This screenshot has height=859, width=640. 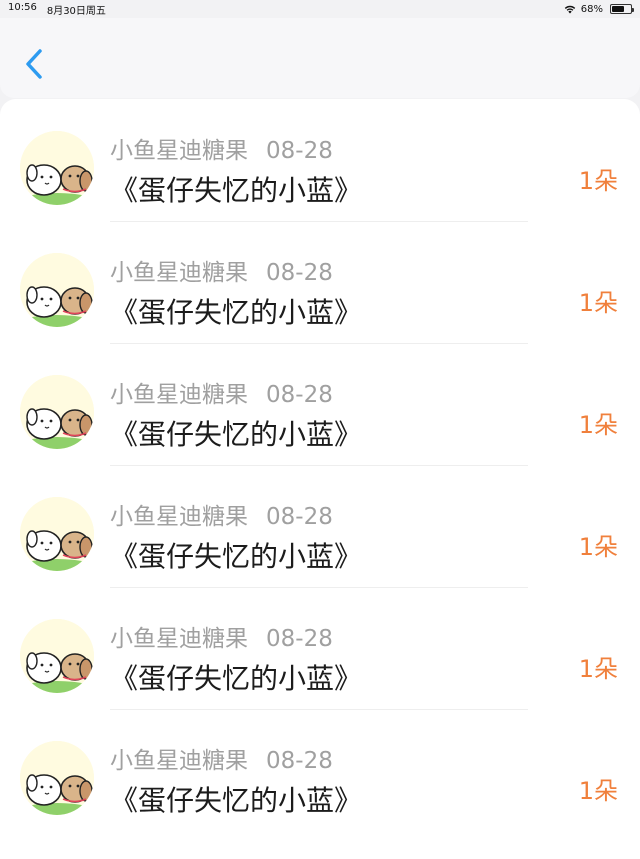 What do you see at coordinates (320, 58) in the screenshot?
I see `header-bar` at bounding box center [320, 58].